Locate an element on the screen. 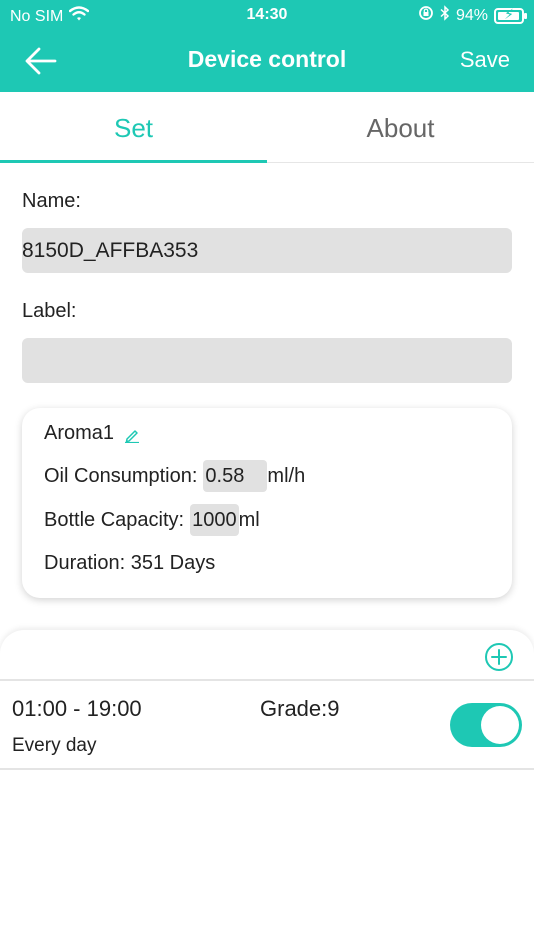  tab-about: About is located at coordinates (400, 127).